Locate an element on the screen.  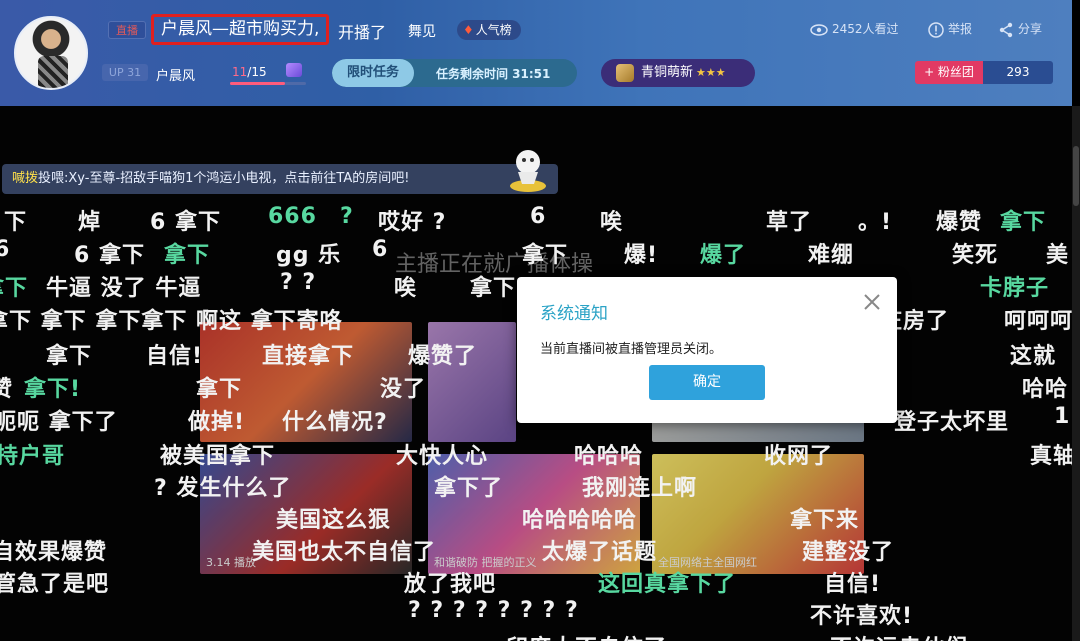
flame-icon: ♦ is located at coordinates (468, 30).